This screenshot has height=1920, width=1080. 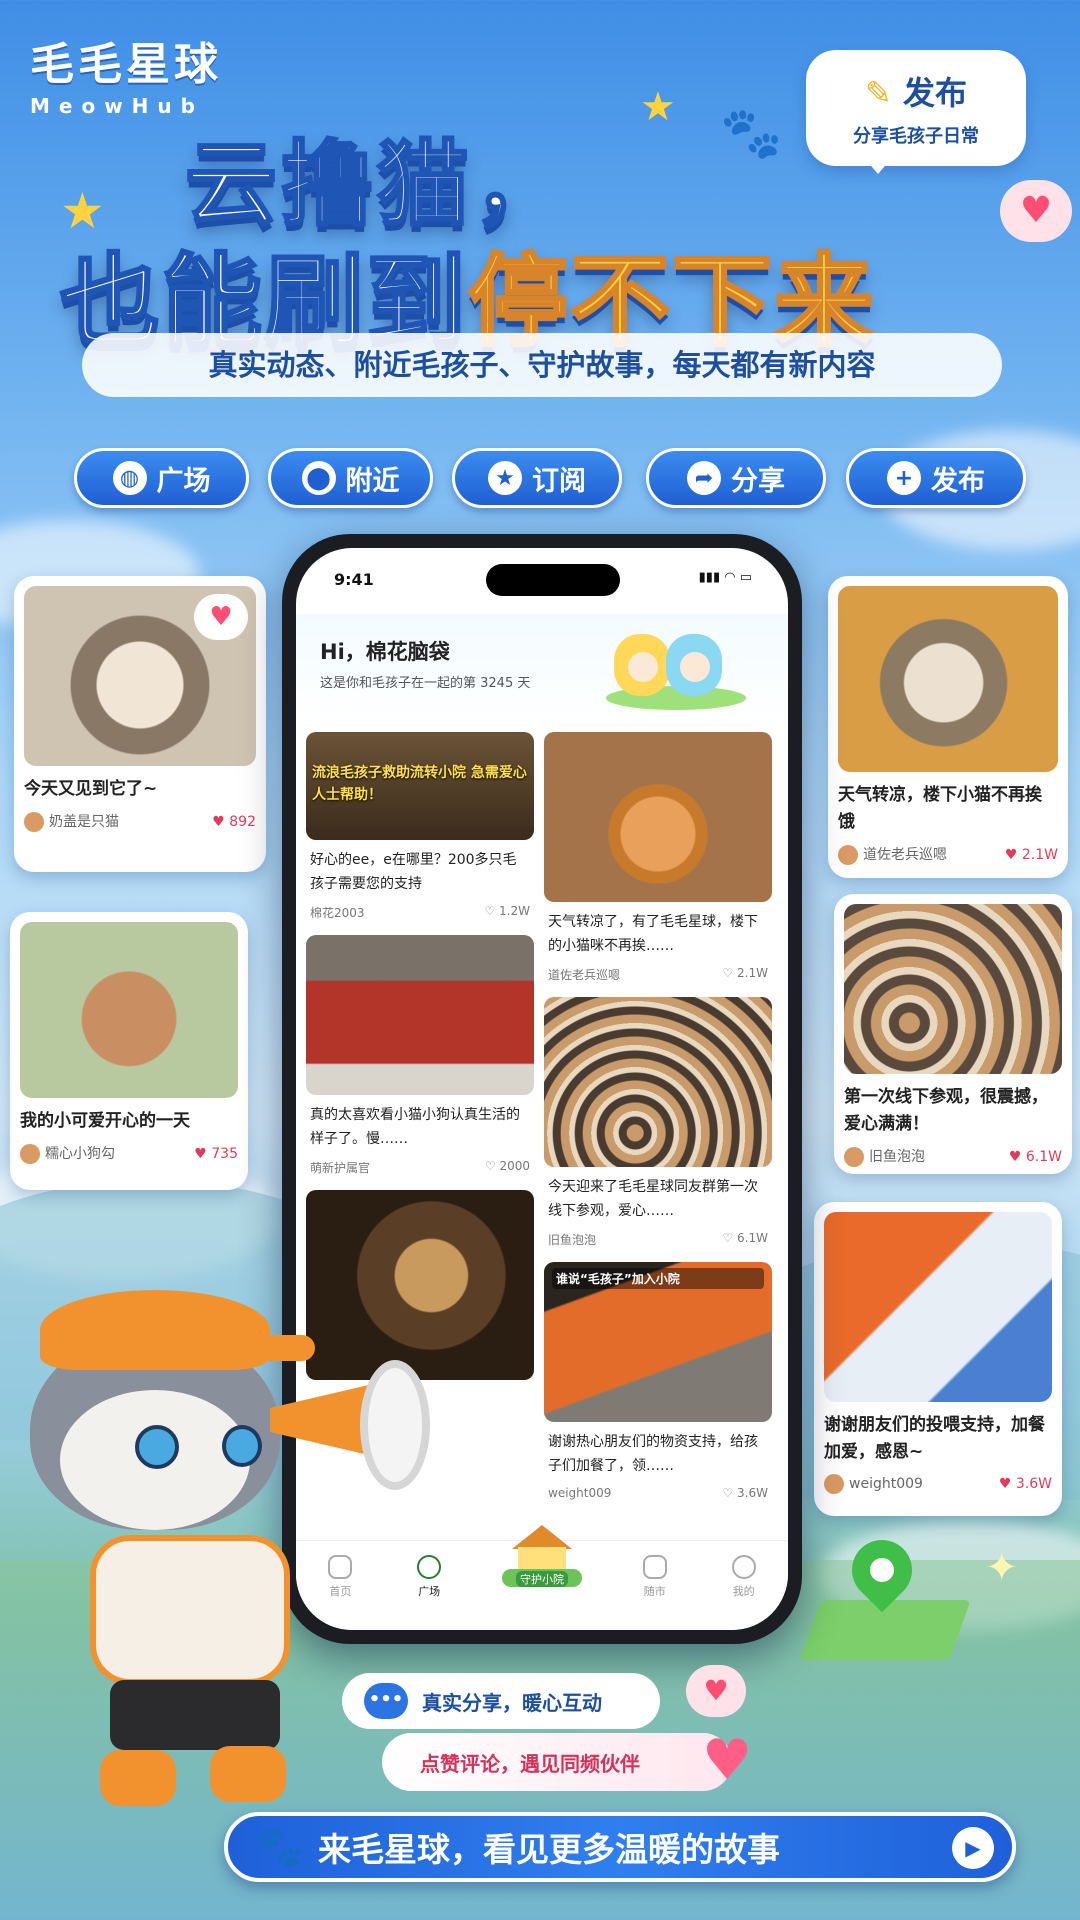 I want to click on feed-like-value: 2.1W, so click(x=752, y=973).